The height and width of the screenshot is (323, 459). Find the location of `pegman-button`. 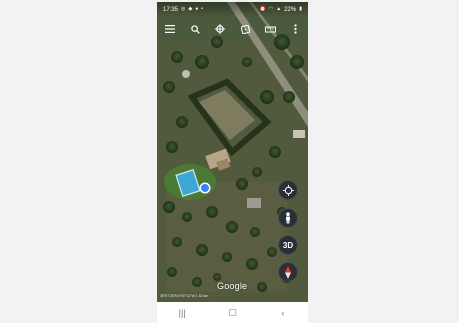

pegman-button is located at coordinates (288, 218).